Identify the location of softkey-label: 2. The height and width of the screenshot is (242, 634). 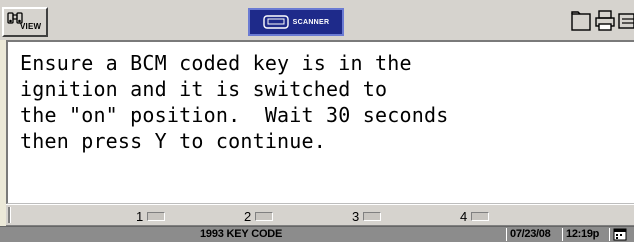
(248, 216).